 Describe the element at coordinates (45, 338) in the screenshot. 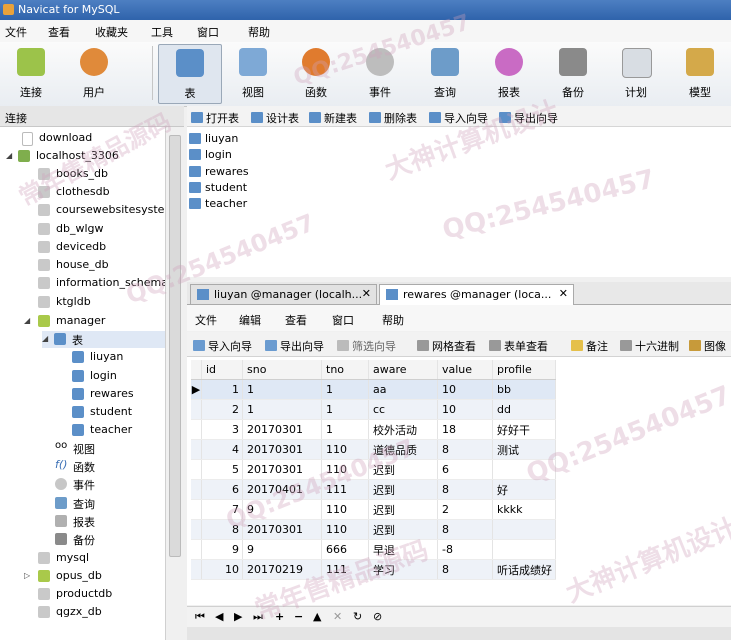

I see `collapse-arrow-icon: ◢` at that location.